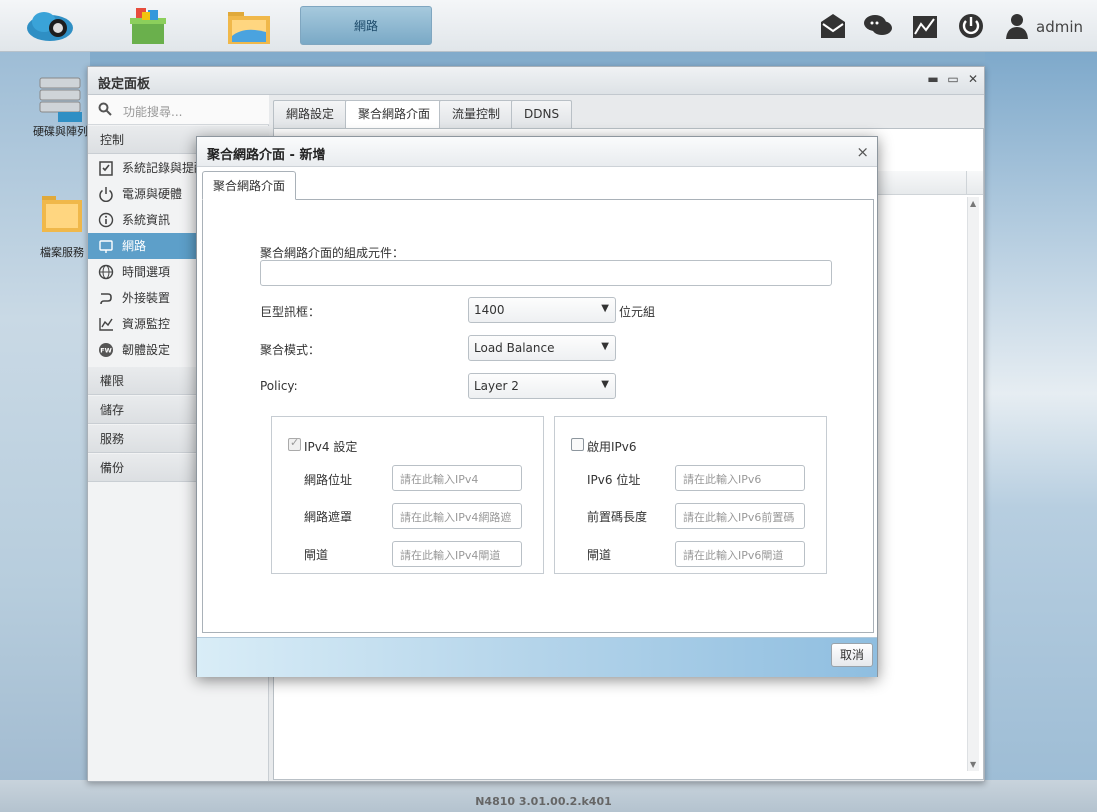 This screenshot has height=812, width=1097. I want to click on cancel-button: 取消, so click(852, 655).